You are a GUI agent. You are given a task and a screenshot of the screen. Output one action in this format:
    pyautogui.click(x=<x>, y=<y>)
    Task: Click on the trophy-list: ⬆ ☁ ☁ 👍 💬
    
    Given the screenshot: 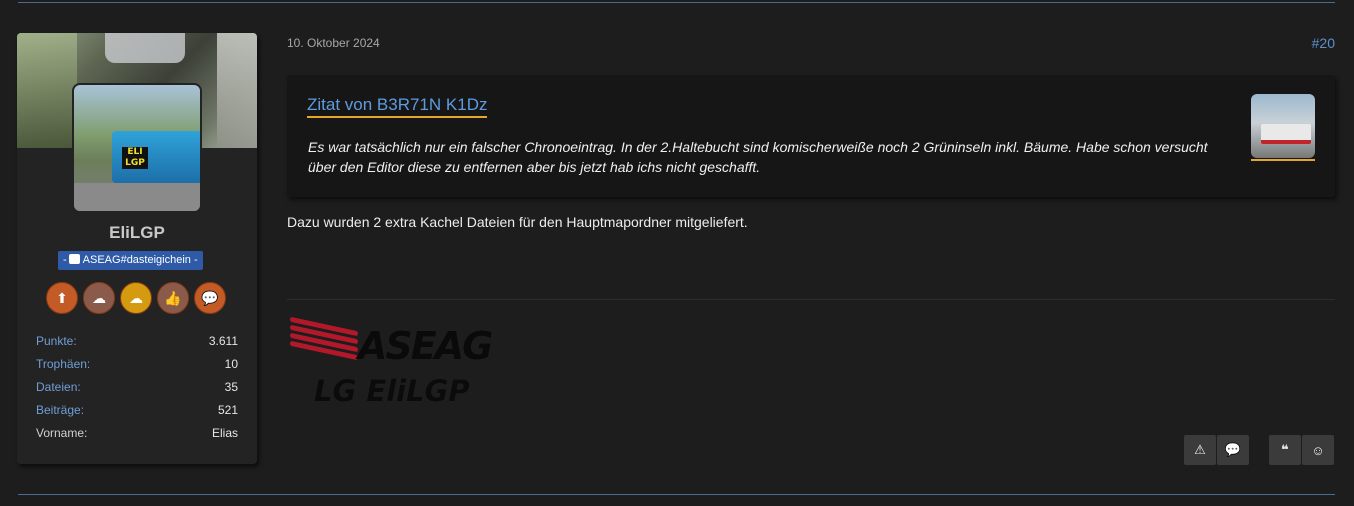 What is the action you would take?
    pyautogui.click(x=138, y=298)
    